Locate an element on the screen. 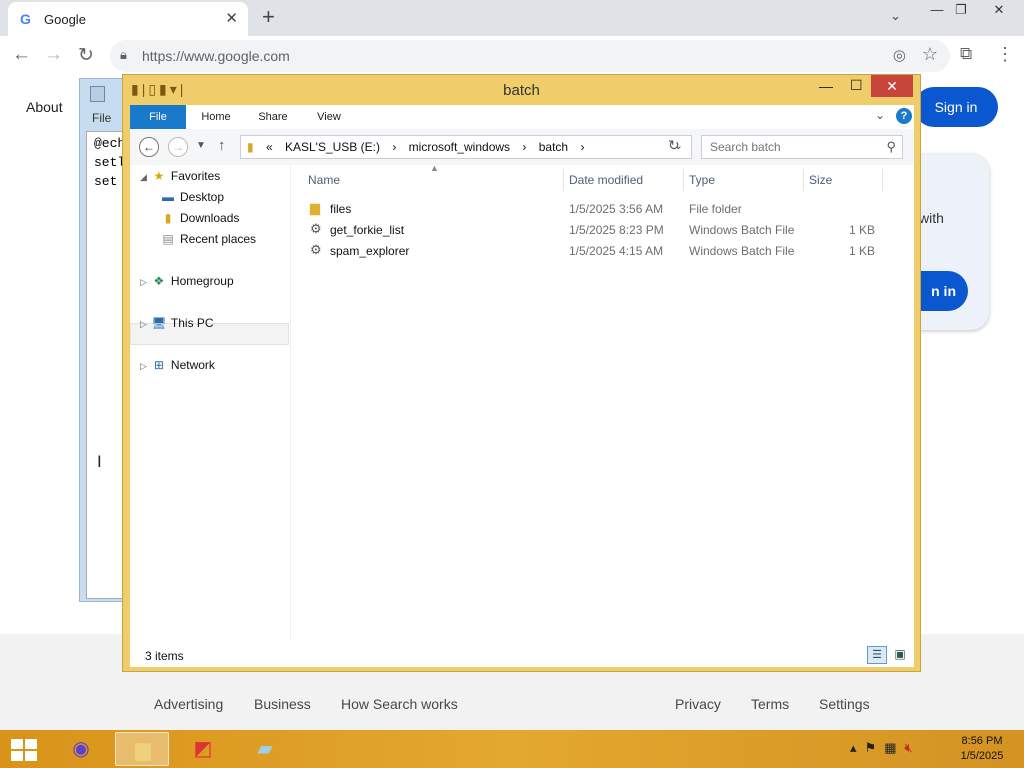 The height and width of the screenshot is (768, 1024). tracking-blocked-icon: ◎ is located at coordinates (899, 55).